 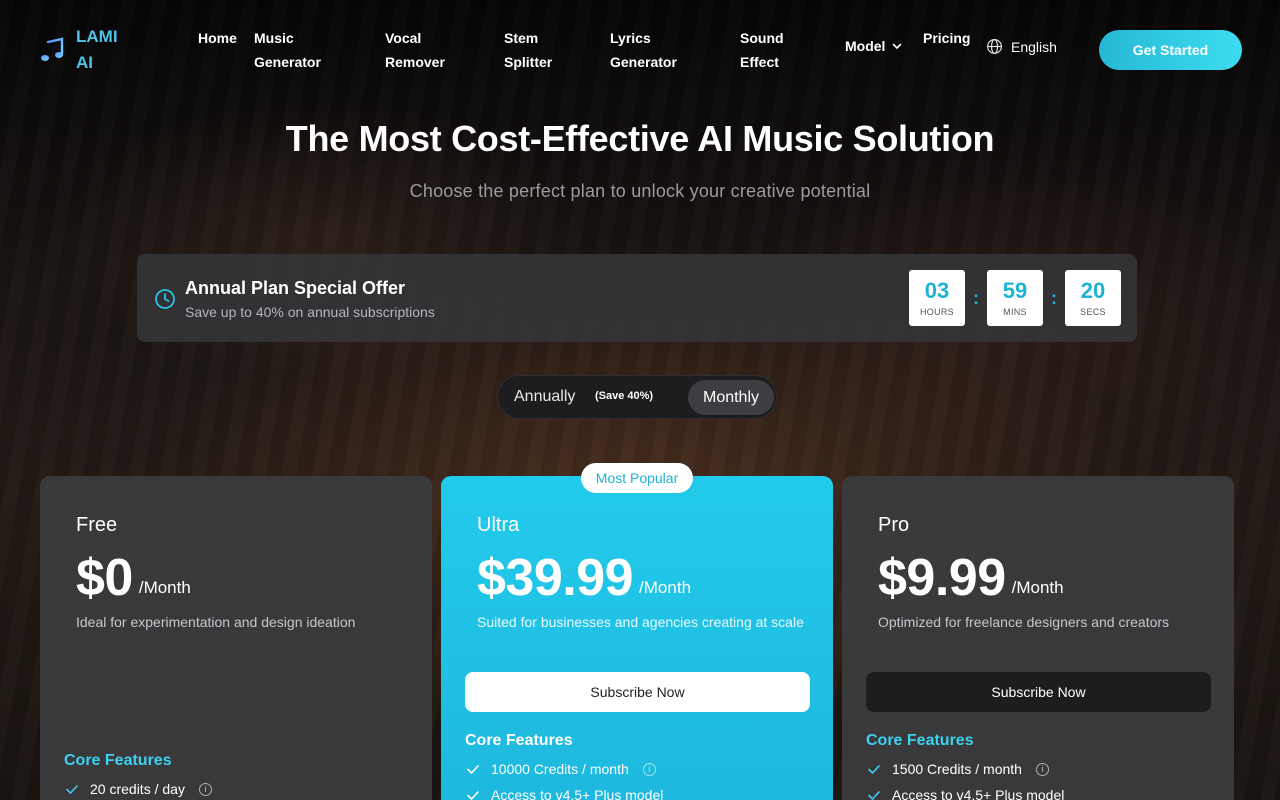 I want to click on timer-mins: 59 MINS, so click(x=1015, y=298).